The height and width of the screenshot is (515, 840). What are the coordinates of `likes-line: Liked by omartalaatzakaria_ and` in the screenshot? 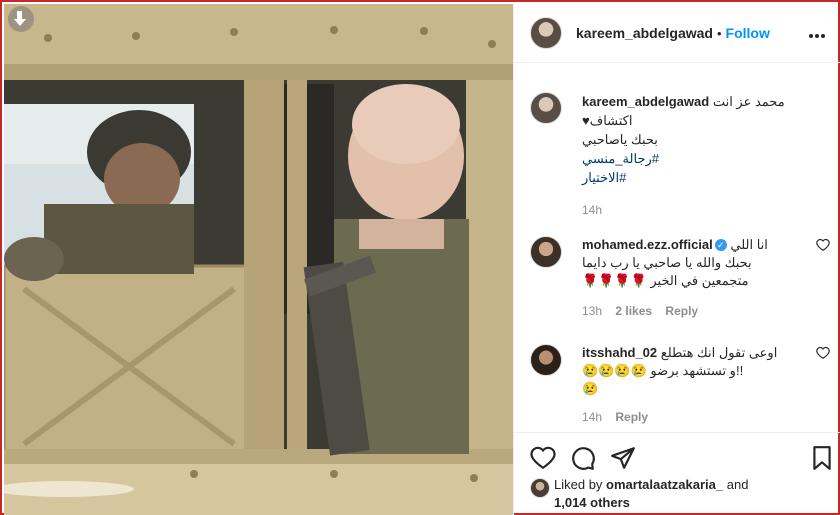 It's located at (689, 485).